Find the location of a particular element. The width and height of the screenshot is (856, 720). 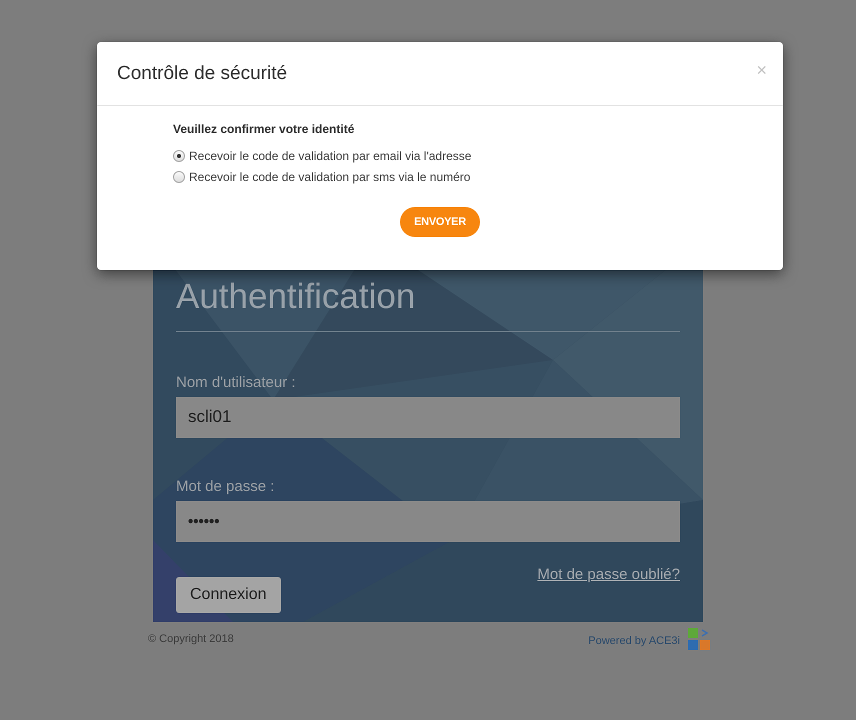

field-label: Mot de passe : is located at coordinates (226, 486).